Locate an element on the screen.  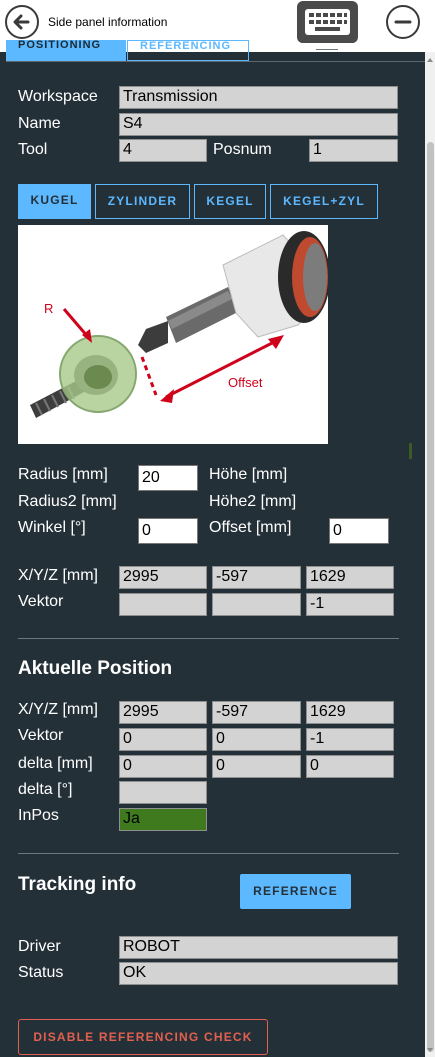
shape-illustration: R Offset is located at coordinates (173, 334).